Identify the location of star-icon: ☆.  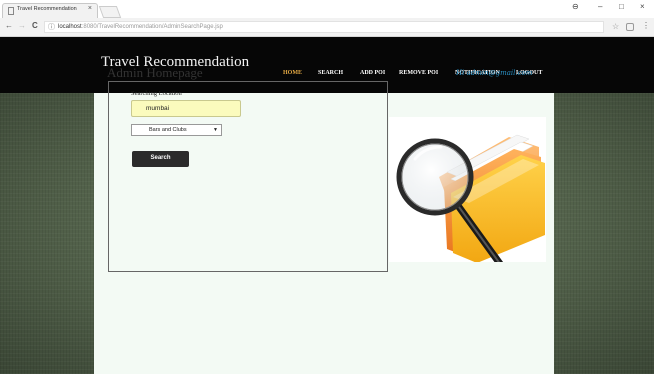
(615, 26).